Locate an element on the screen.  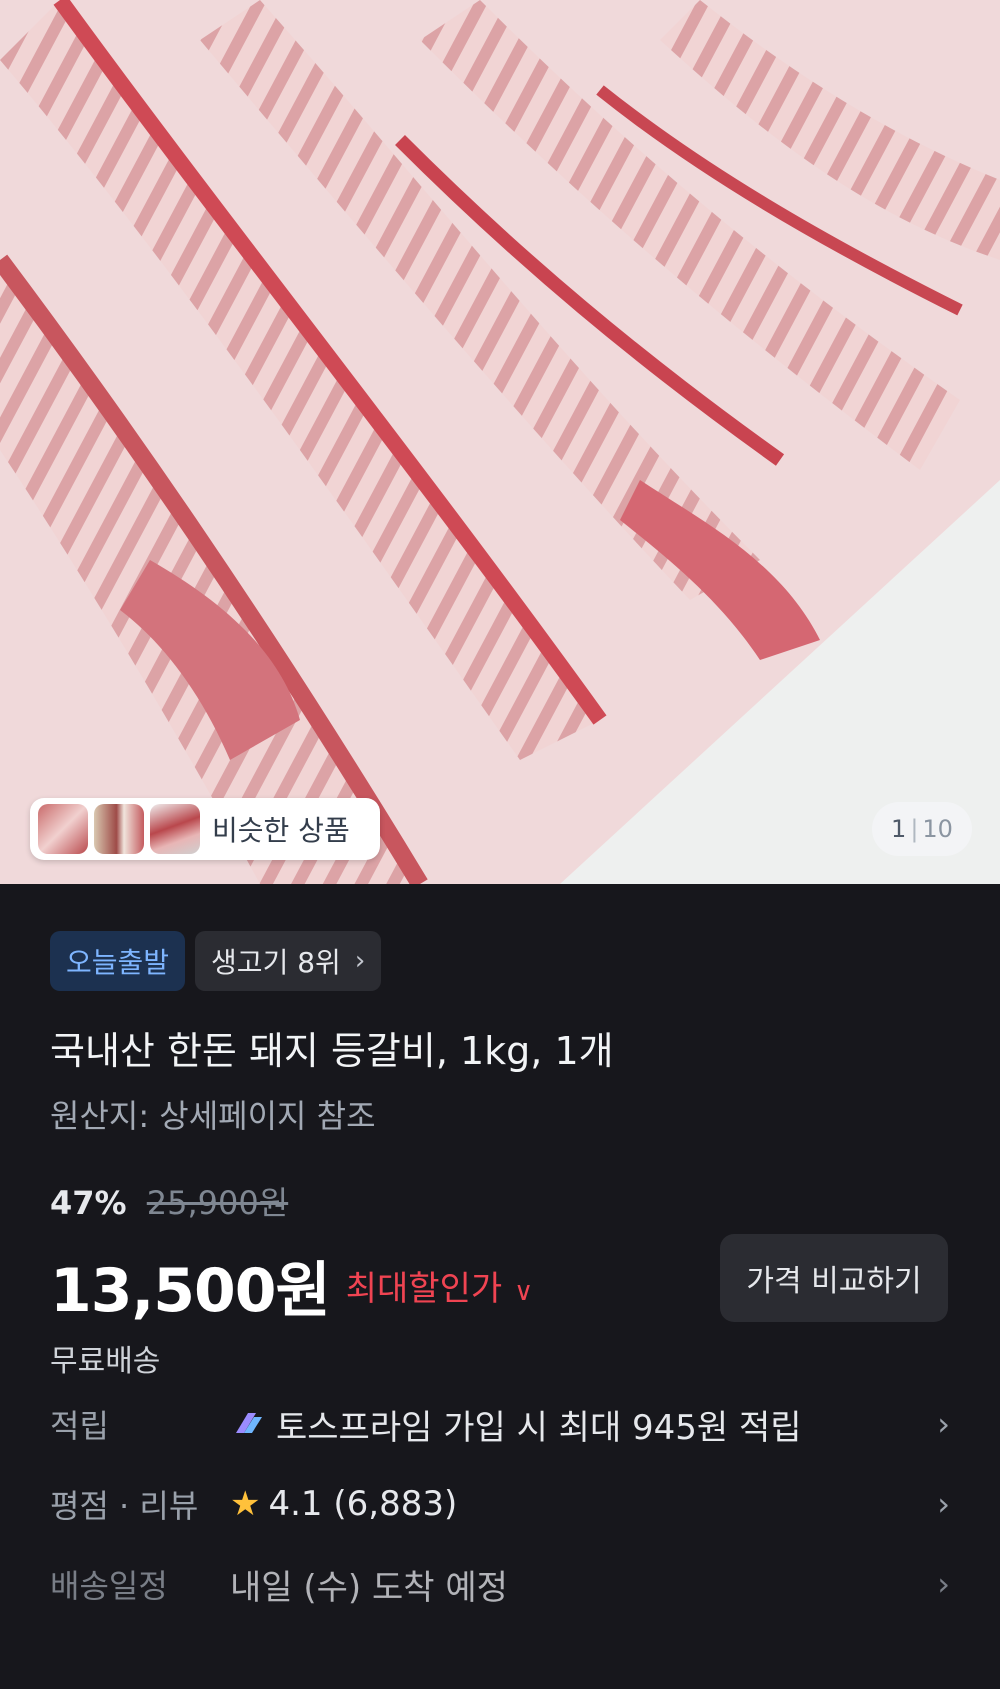
rating-value: 4.1 (6,883) is located at coordinates (363, 1504).